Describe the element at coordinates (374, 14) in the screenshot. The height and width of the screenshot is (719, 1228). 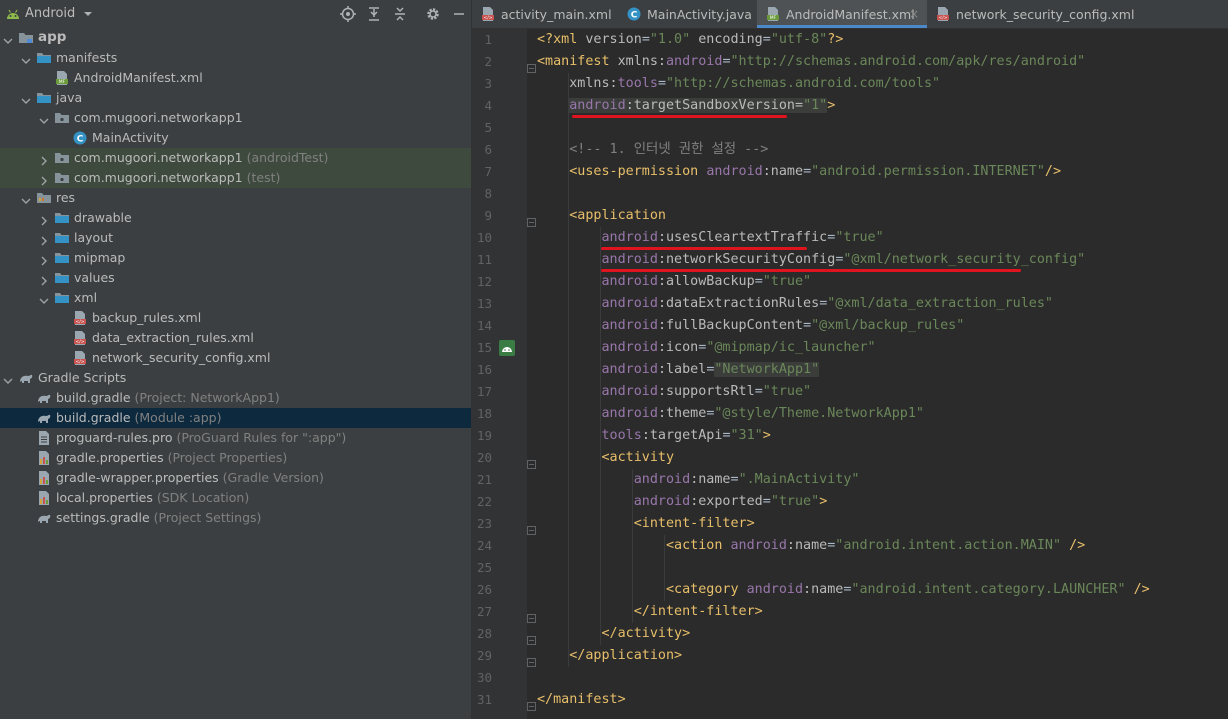
I see `expand-all-icon` at that location.